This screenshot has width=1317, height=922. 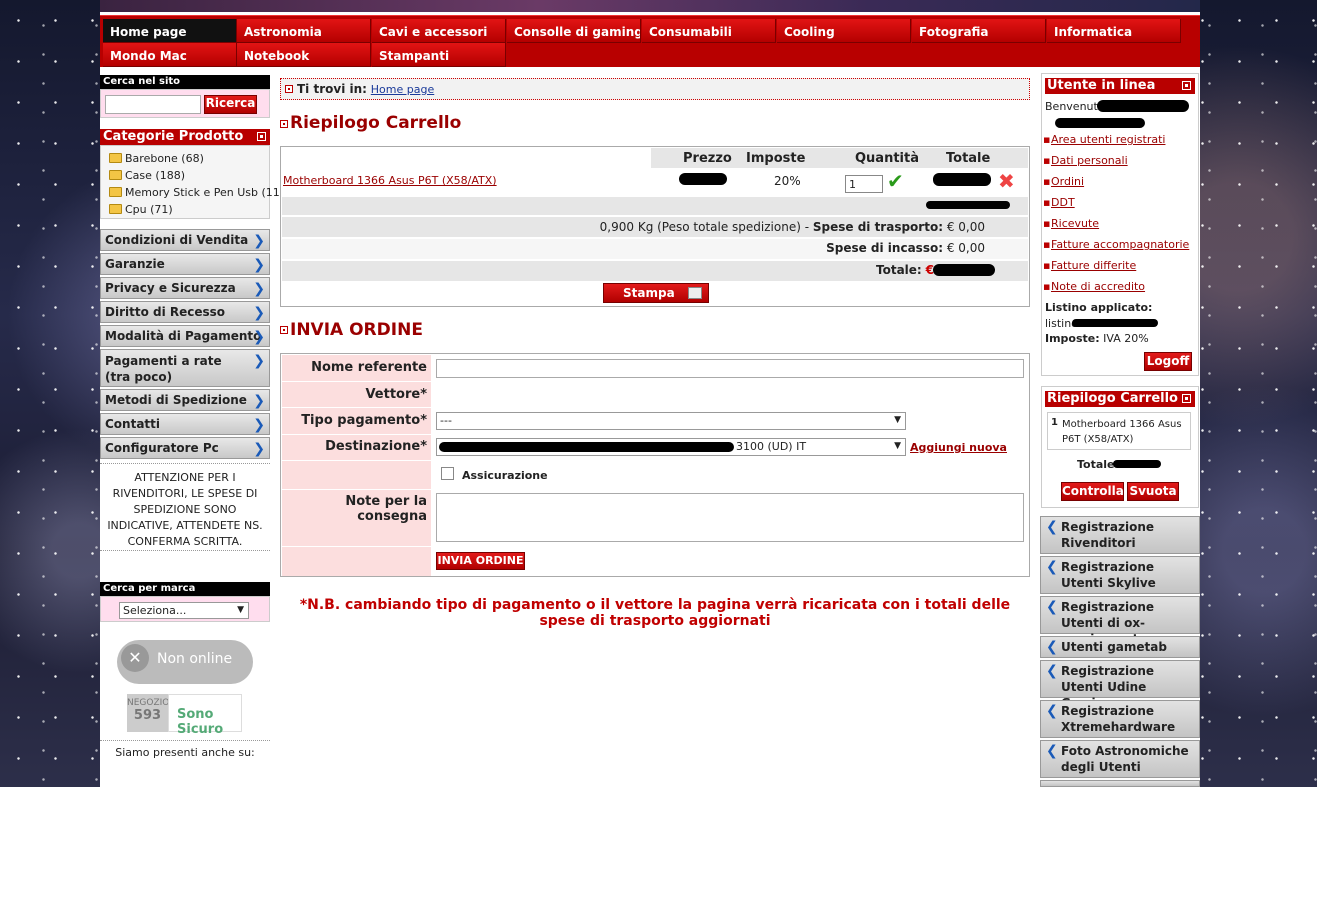 I want to click on side-link-label: Contatti, so click(x=133, y=424).